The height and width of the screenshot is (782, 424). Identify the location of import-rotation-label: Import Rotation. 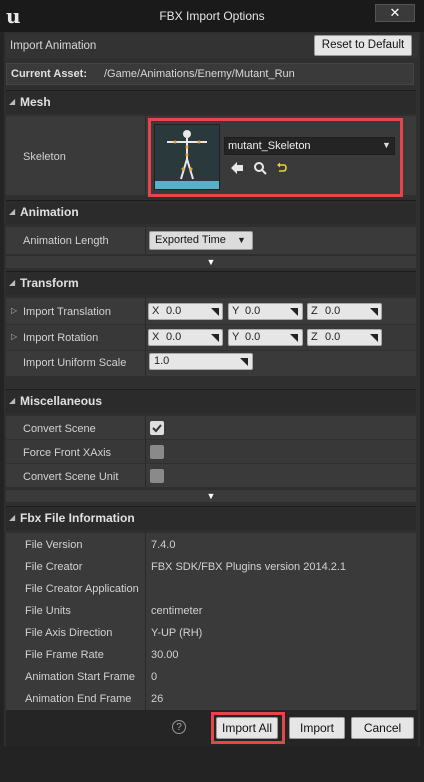
(61, 338).